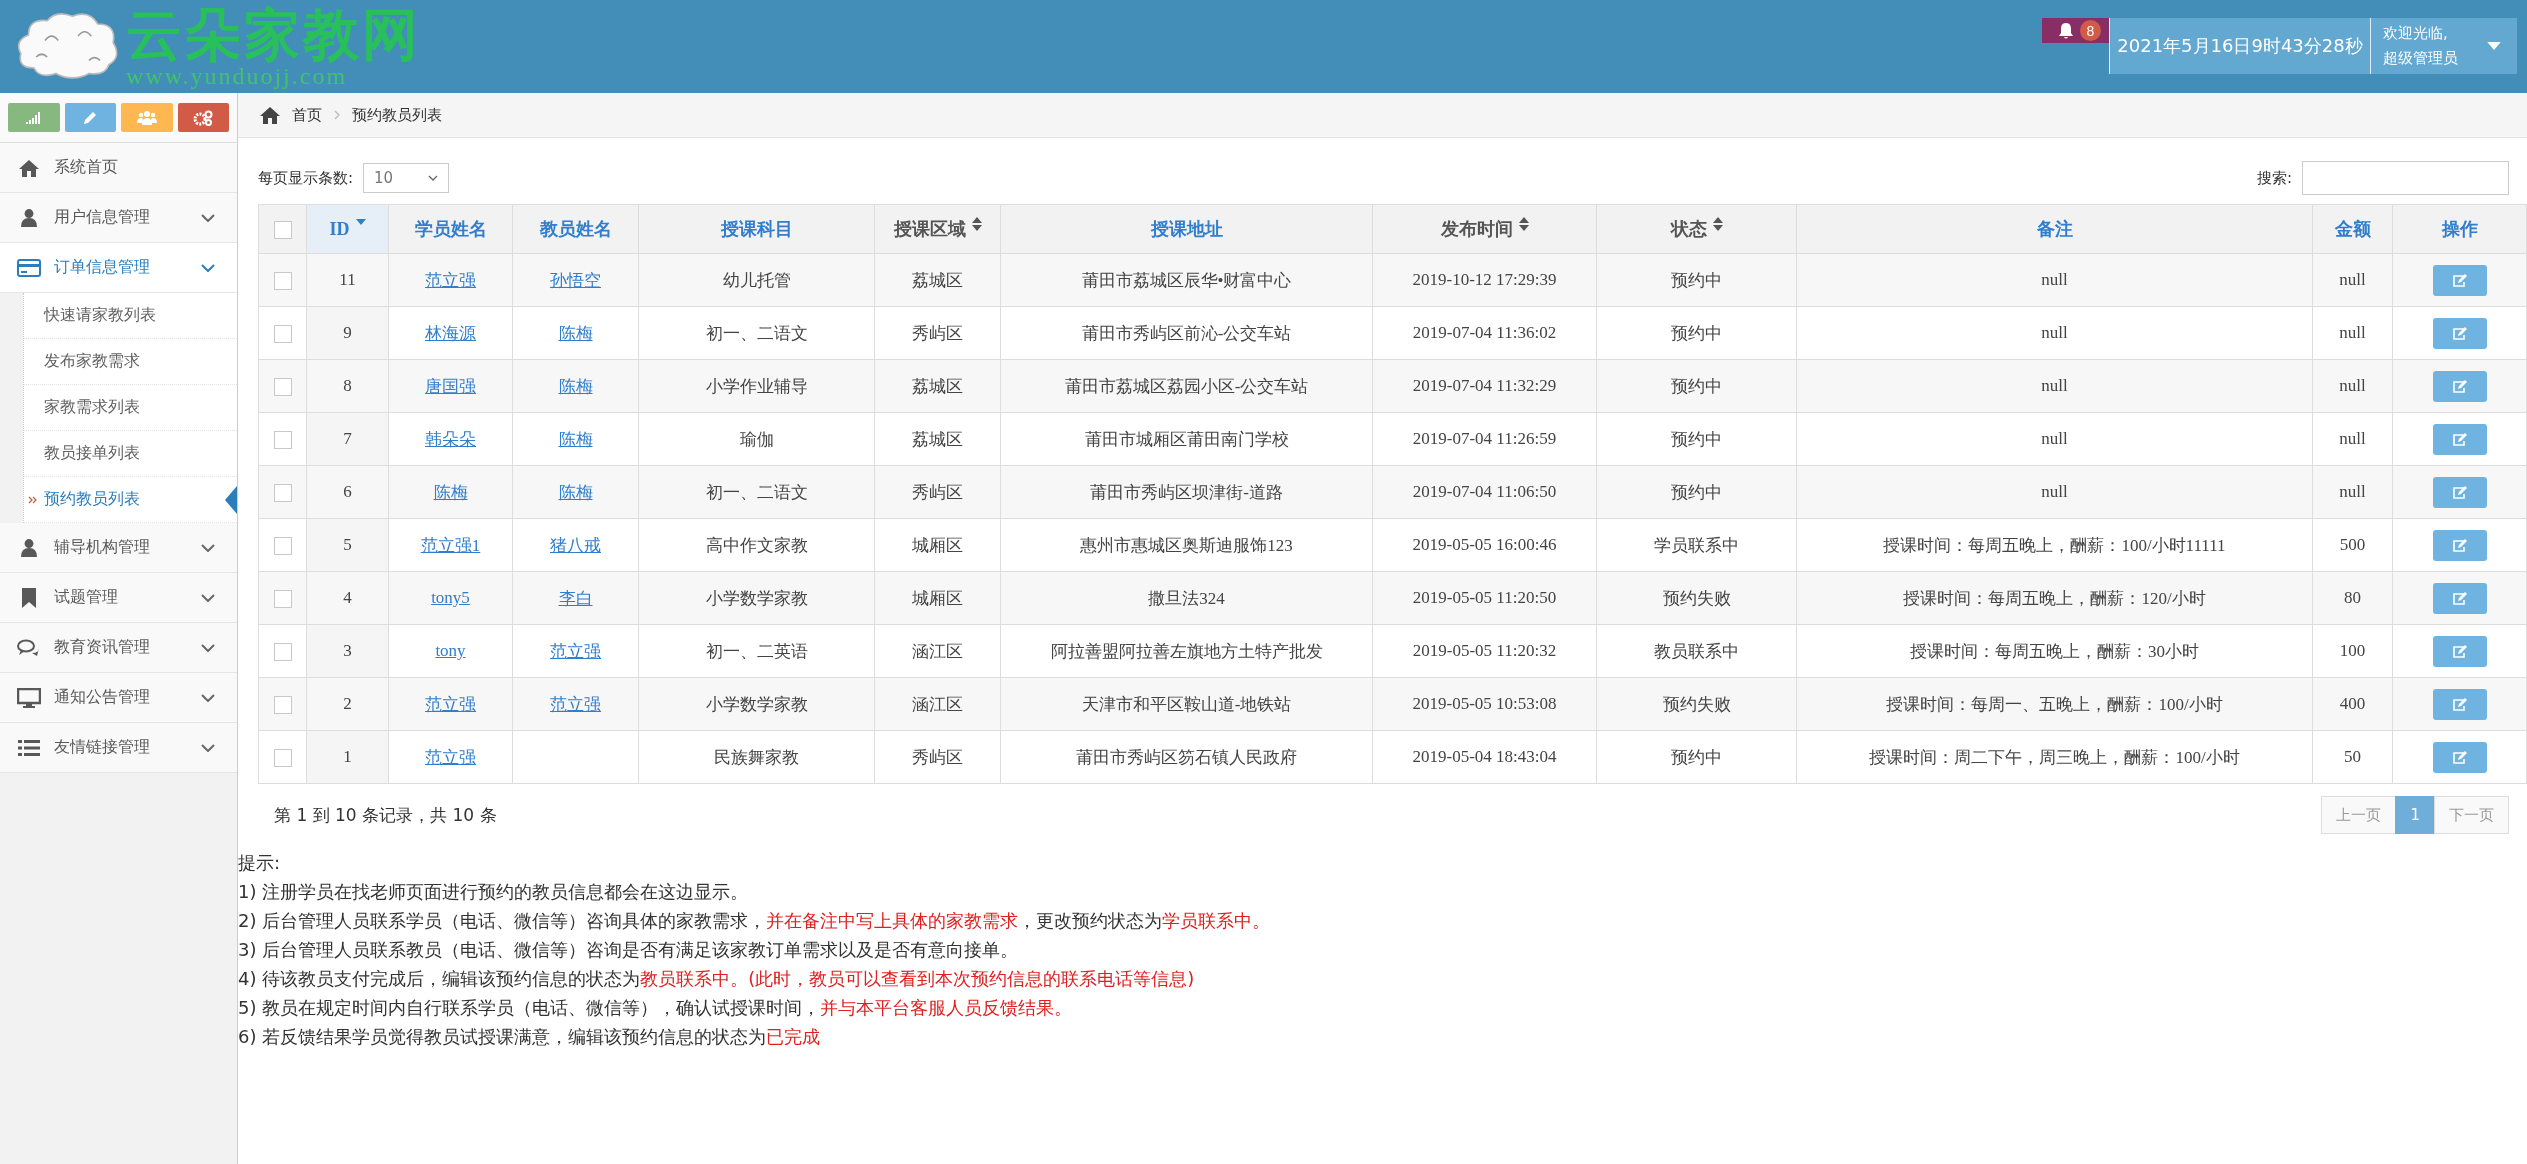 Image resolution: width=2527 pixels, height=1164 pixels. Describe the element at coordinates (347, 597) in the screenshot. I see `table-cell: 4` at that location.